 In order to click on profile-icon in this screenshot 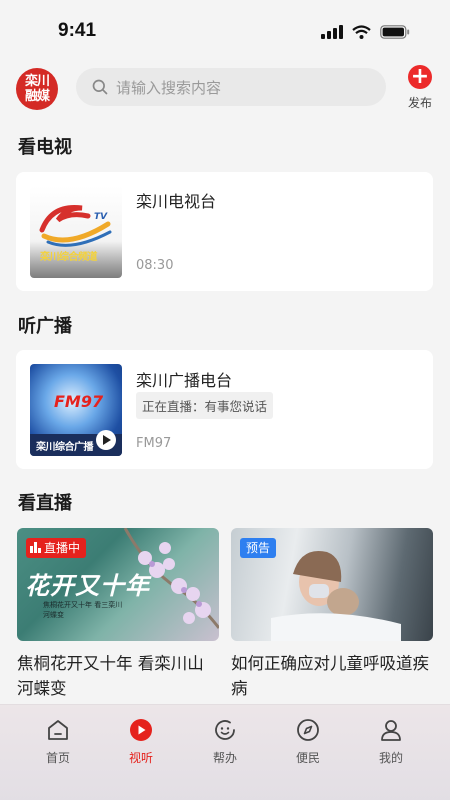, I will do `click(391, 730)`.